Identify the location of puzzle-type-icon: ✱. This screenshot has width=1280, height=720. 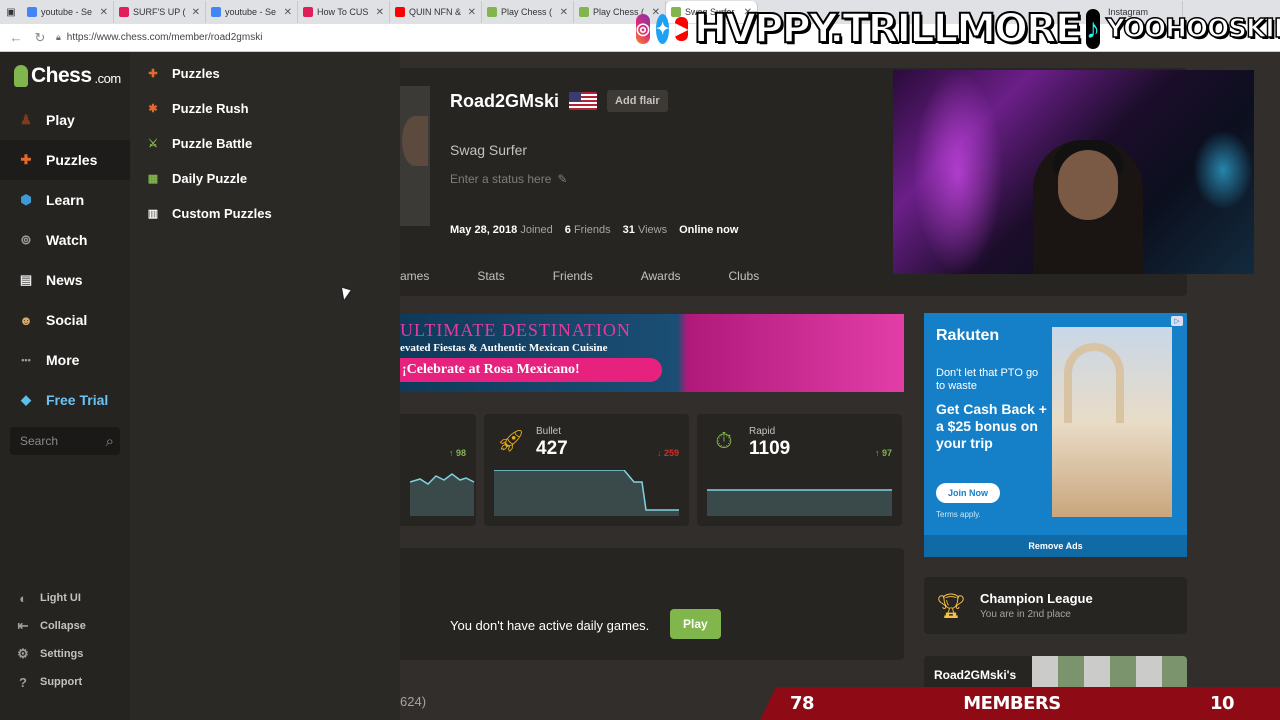
(153, 108).